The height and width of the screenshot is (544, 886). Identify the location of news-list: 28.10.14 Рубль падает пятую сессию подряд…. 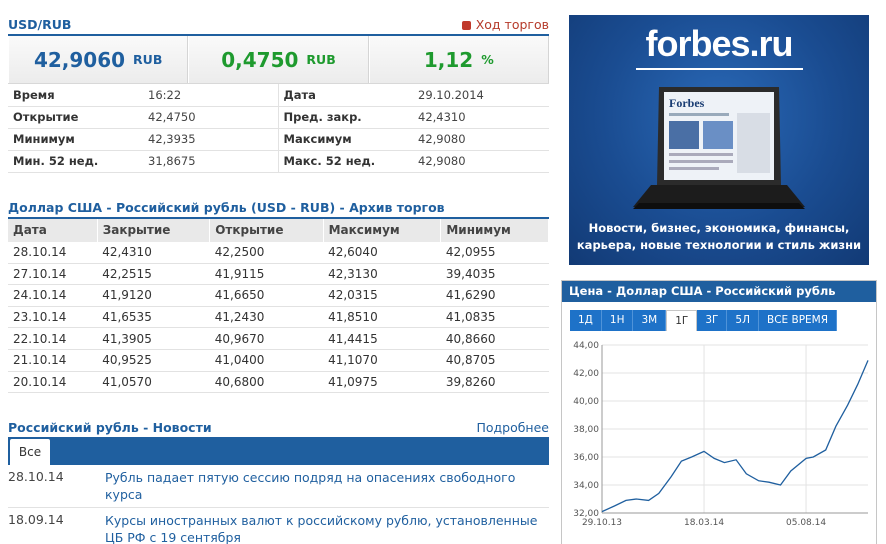
(278, 504).